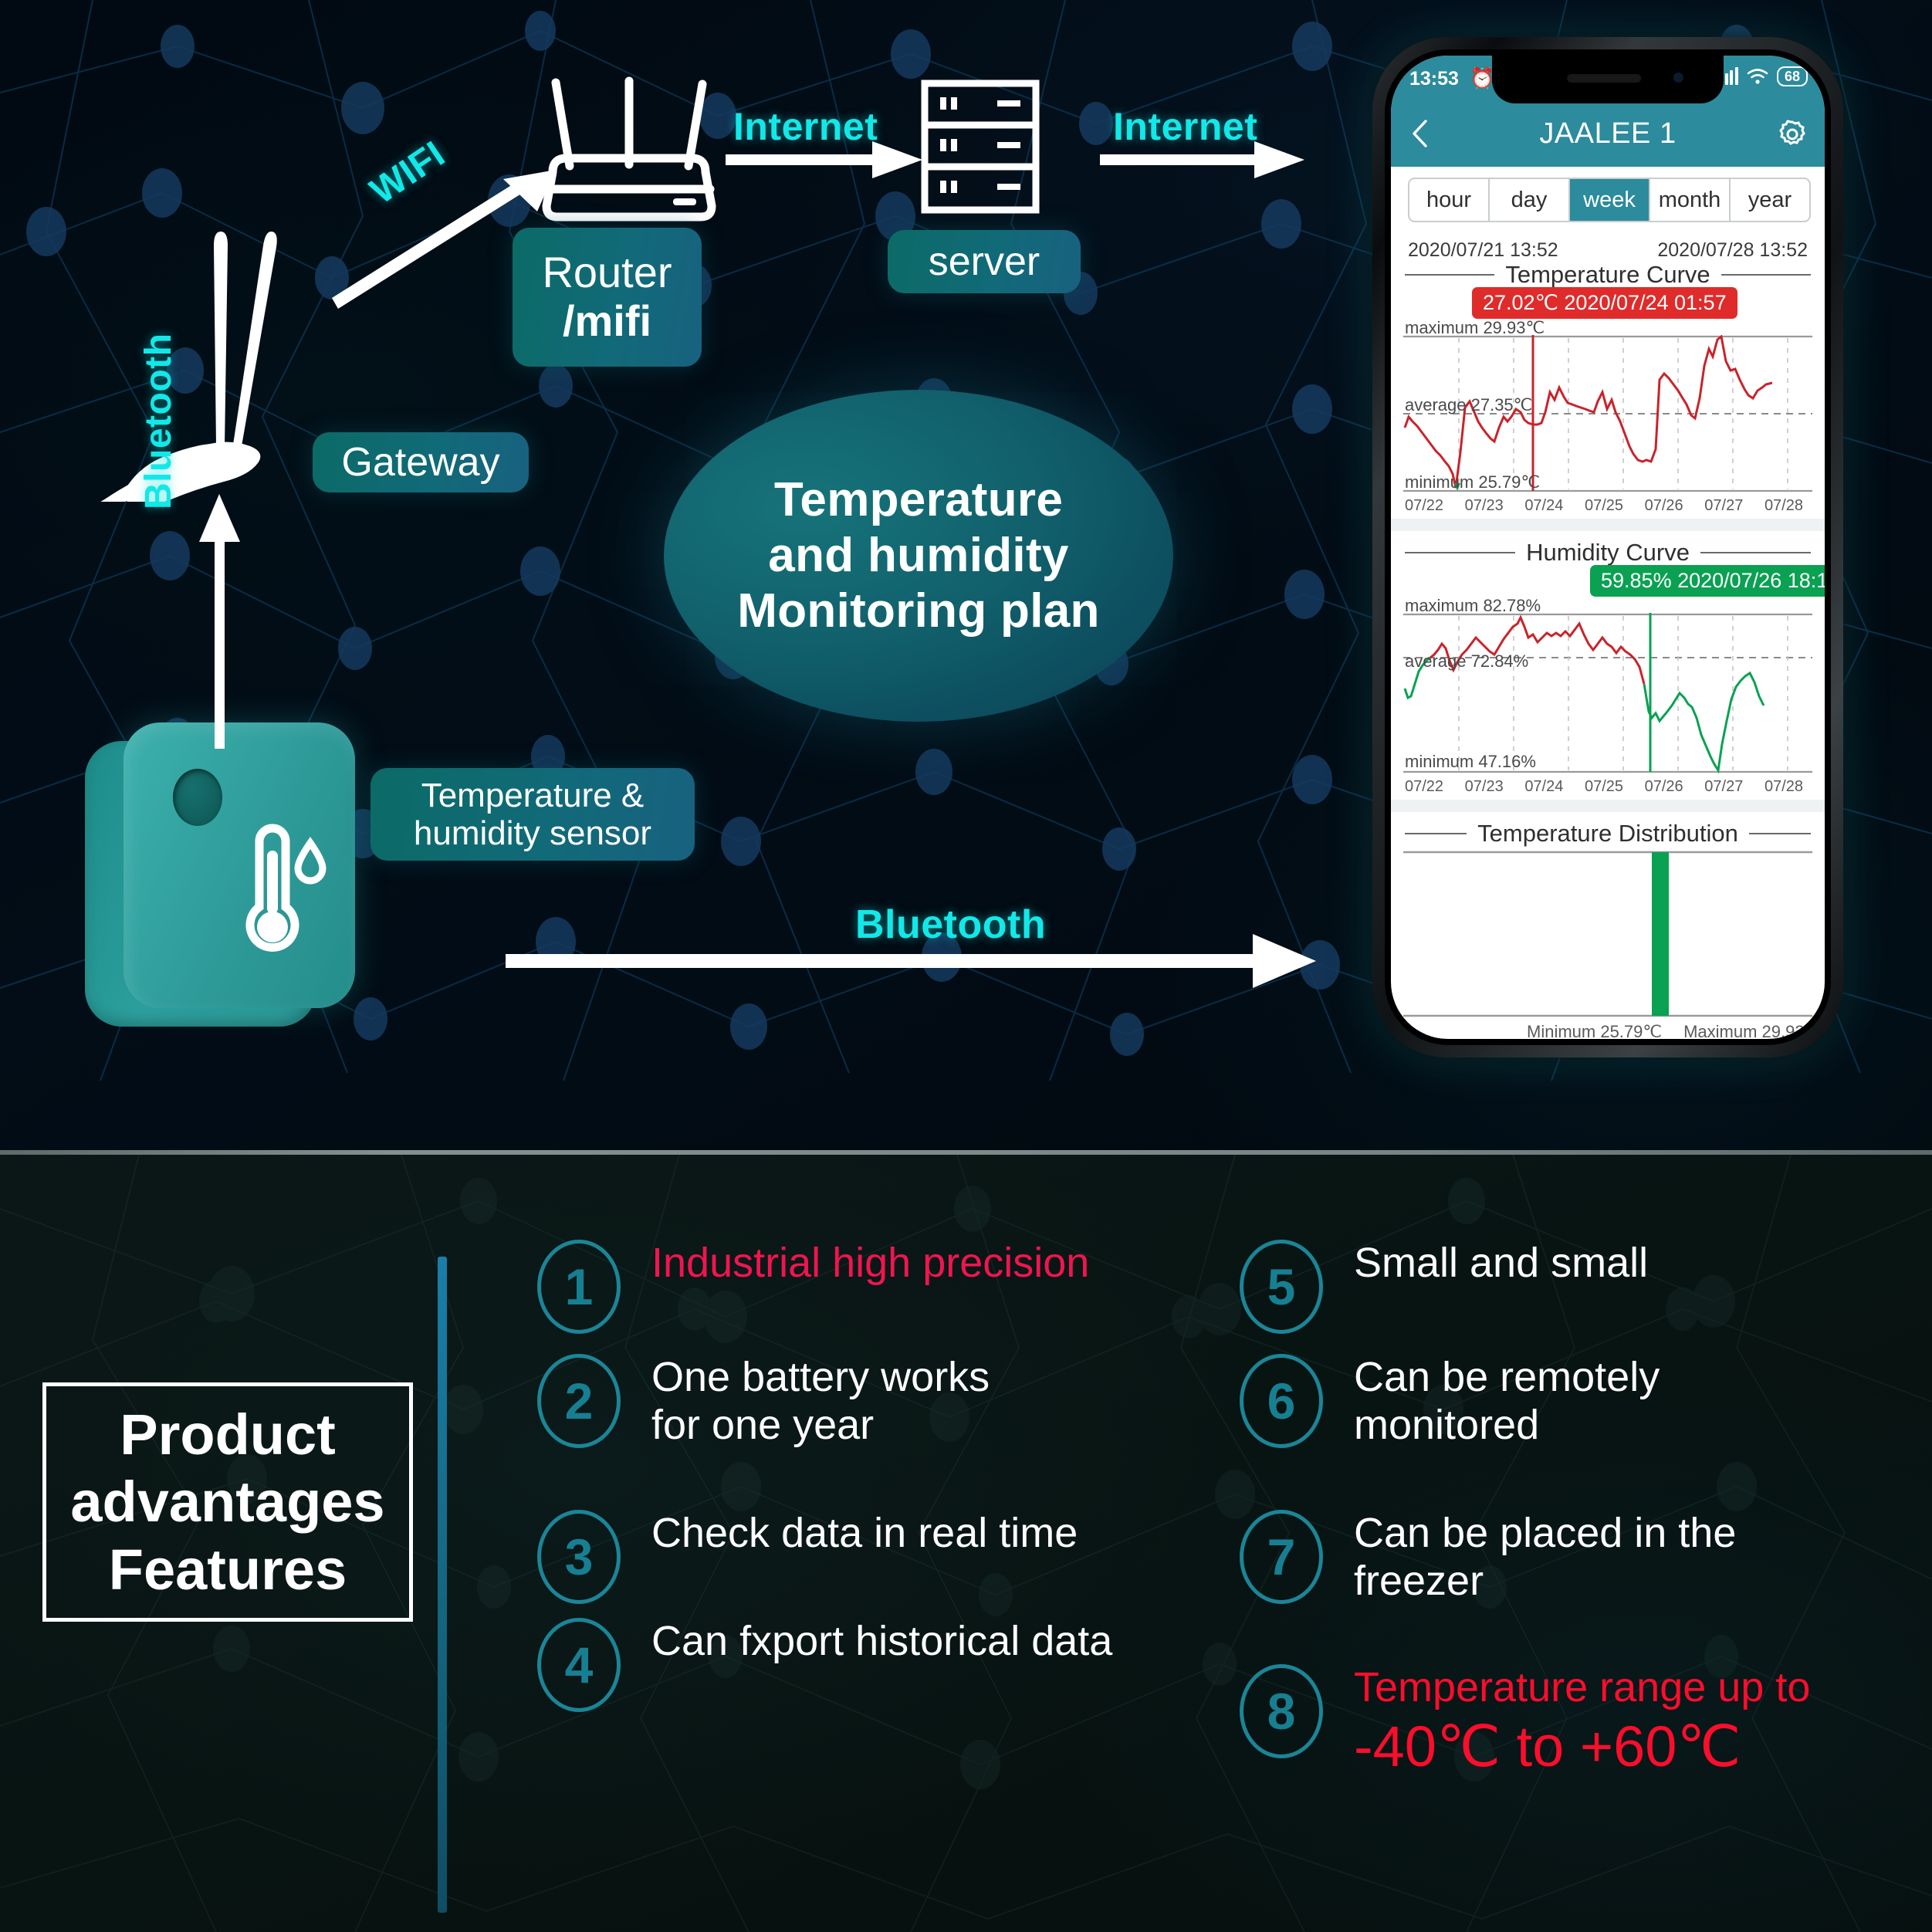 The height and width of the screenshot is (1932, 1932). What do you see at coordinates (884, 1665) in the screenshot?
I see `feature-item-4: 4 Can fxport historical data` at bounding box center [884, 1665].